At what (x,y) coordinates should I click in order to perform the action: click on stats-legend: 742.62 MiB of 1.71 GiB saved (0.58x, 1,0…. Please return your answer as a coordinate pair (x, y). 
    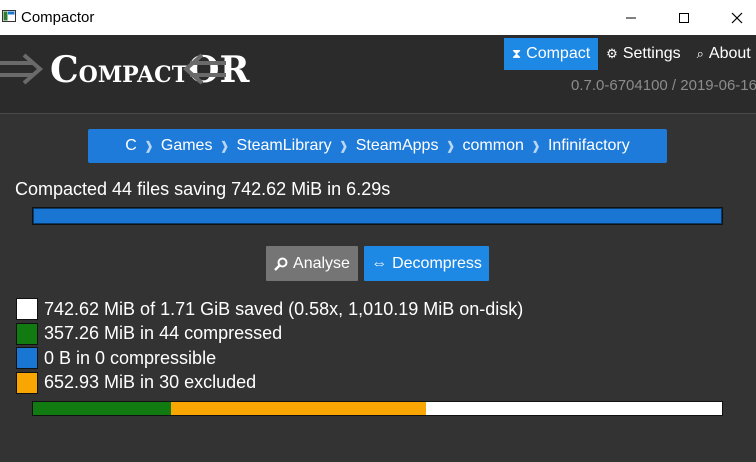
    Looking at the image, I should click on (269, 346).